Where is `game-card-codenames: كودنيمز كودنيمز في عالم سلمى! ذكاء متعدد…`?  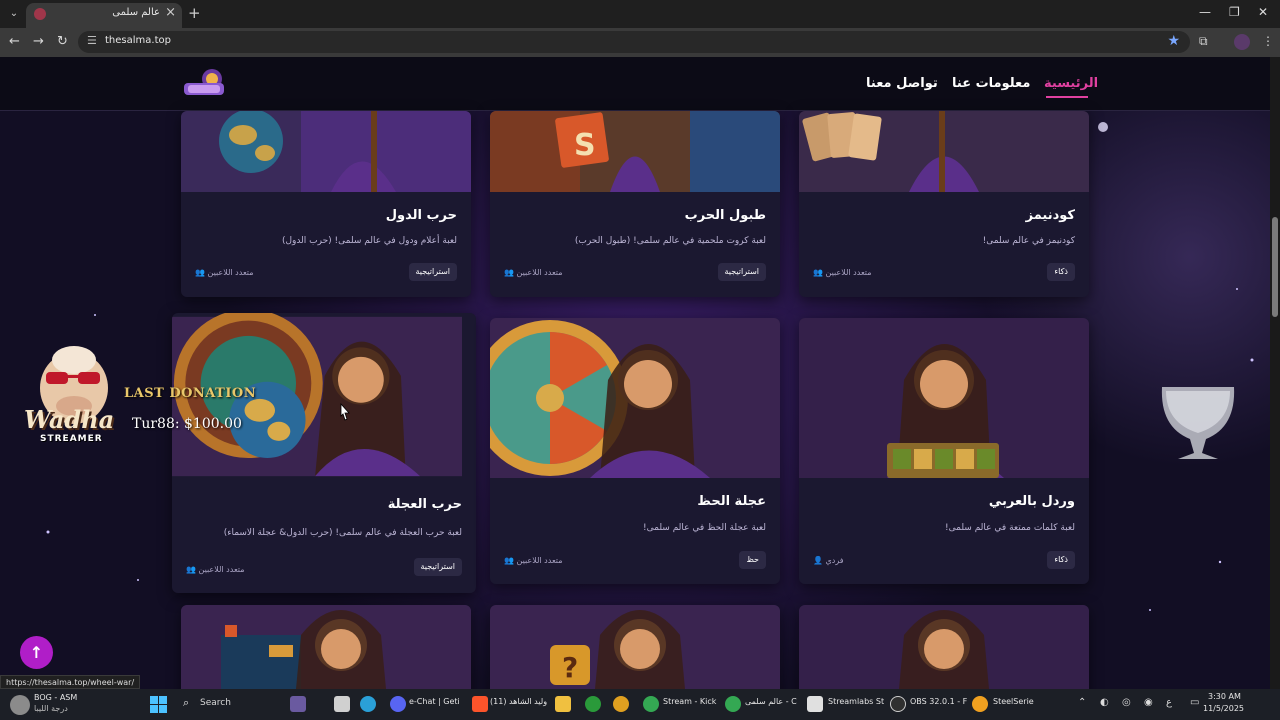
game-card-codenames: كودنيمز كودنيمز في عالم سلمى! ذكاء متعدد… is located at coordinates (944, 204).